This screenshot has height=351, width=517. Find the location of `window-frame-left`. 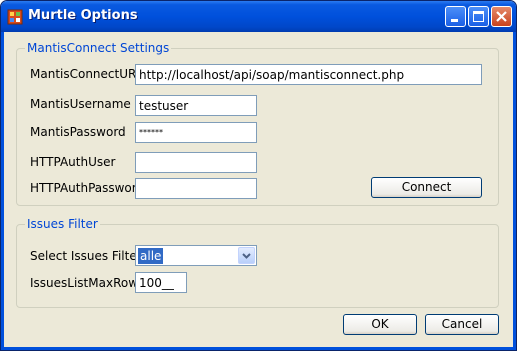

window-frame-left is located at coordinates (2, 191).